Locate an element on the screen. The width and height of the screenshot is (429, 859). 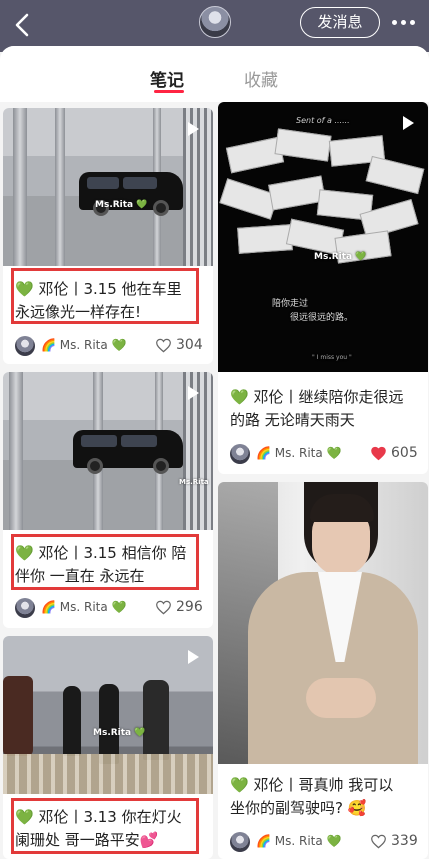
note-cover-image: Ms.Rita is located at coordinates (108, 451).